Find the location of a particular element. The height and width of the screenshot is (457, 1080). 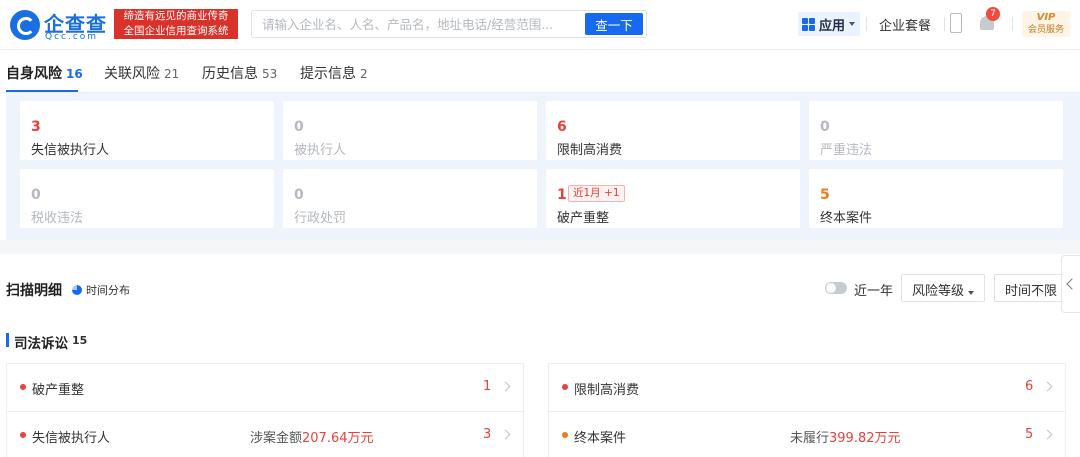

mobile-phone-icon is located at coordinates (956, 23).